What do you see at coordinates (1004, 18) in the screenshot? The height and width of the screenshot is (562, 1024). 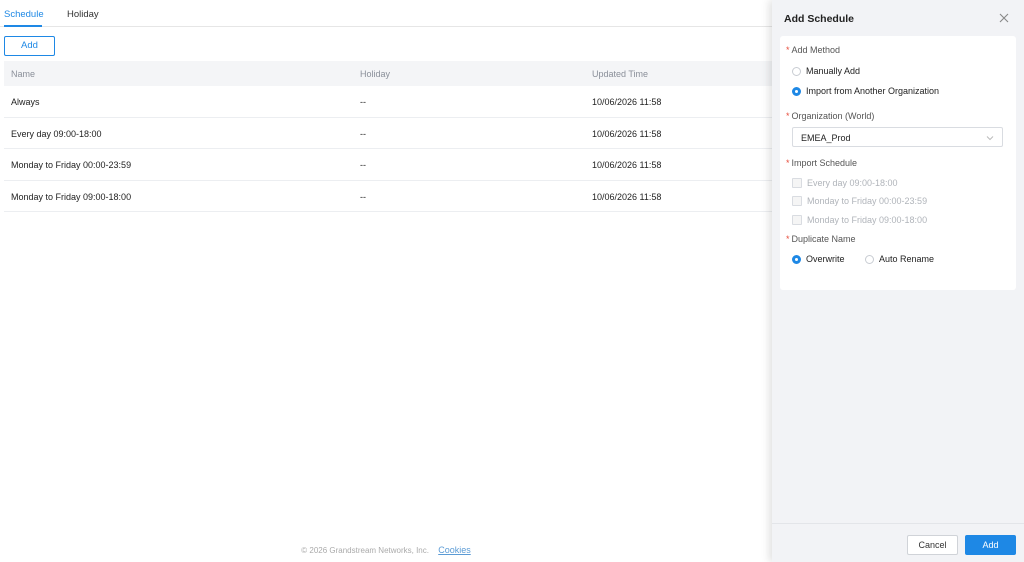 I see `close-icon` at bounding box center [1004, 18].